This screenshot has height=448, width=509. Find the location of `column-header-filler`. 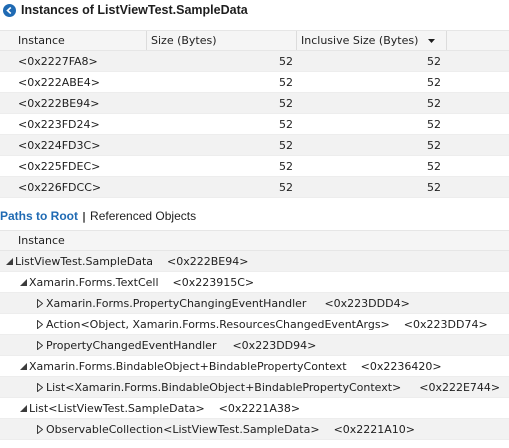

column-header-filler is located at coordinates (478, 40).